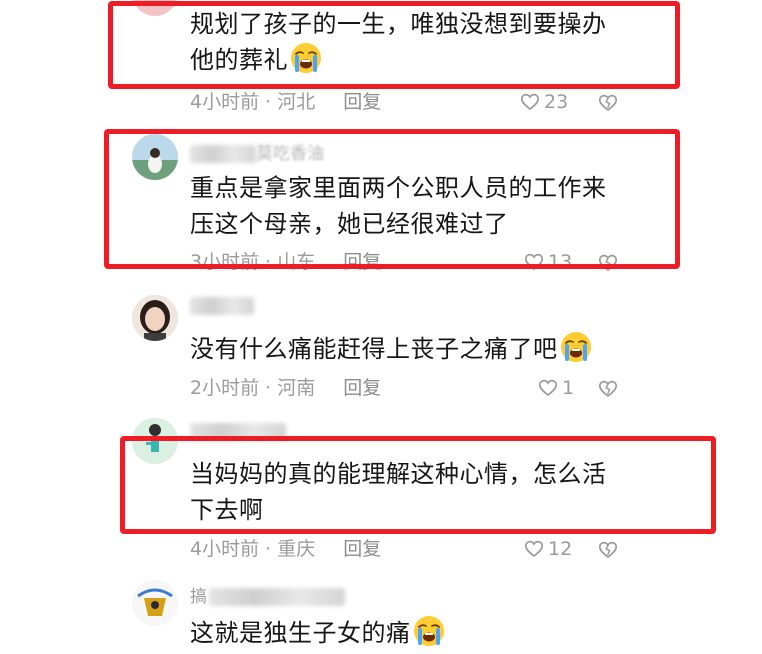 This screenshot has width=762, height=654. Describe the element at coordinates (225, 388) in the screenshot. I see `comment-time: 2小时前` at that location.